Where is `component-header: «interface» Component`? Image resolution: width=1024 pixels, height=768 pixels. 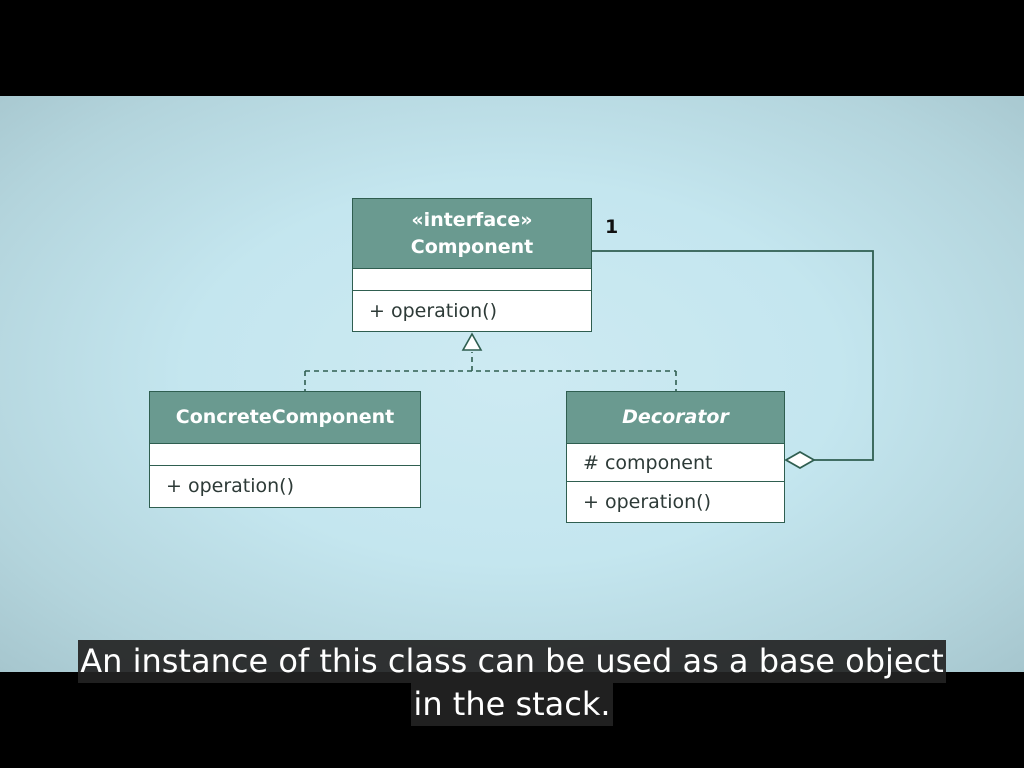
component-header: «interface» Component is located at coordinates (472, 234).